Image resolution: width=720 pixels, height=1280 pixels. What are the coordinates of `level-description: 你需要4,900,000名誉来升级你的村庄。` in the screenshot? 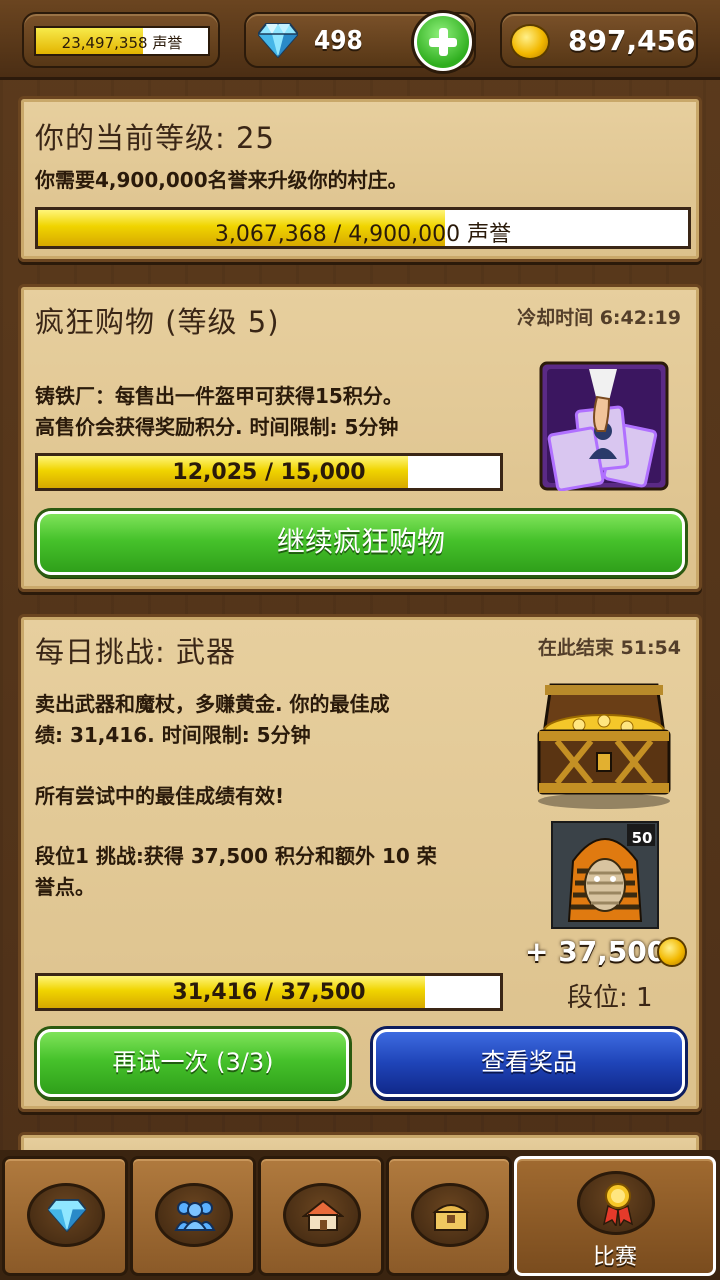 It's located at (221, 180).